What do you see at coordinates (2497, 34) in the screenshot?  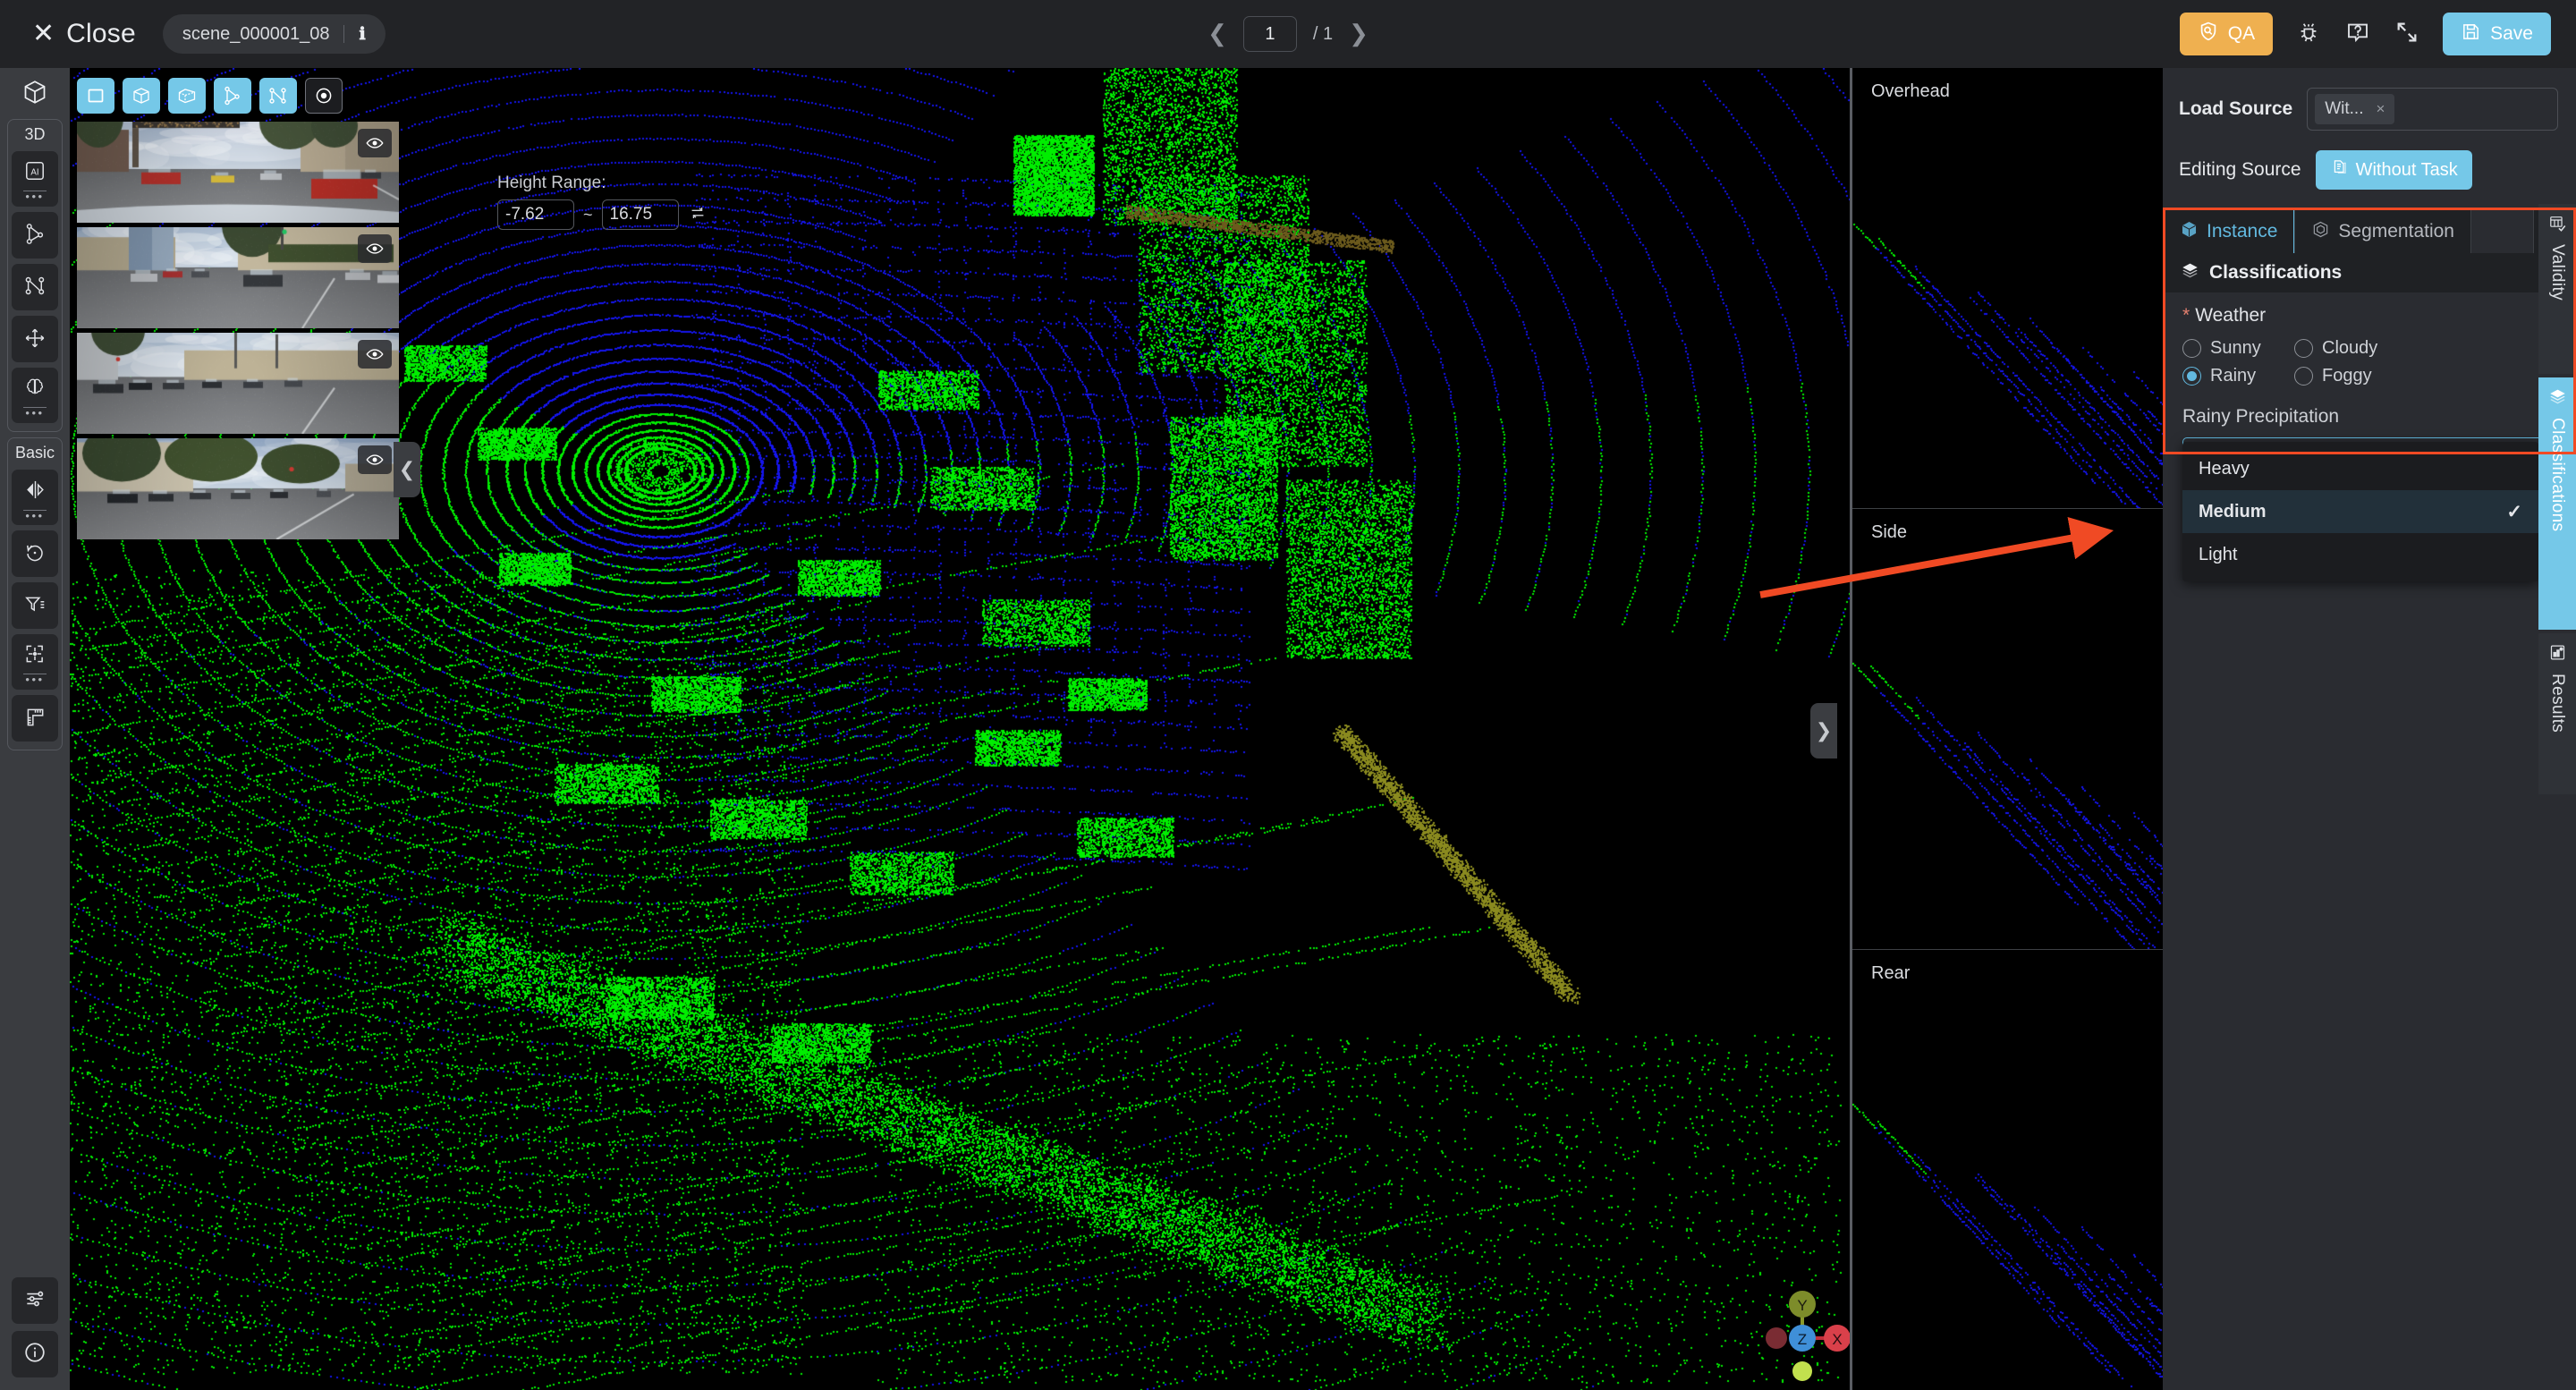 I see `save-button: Save` at bounding box center [2497, 34].